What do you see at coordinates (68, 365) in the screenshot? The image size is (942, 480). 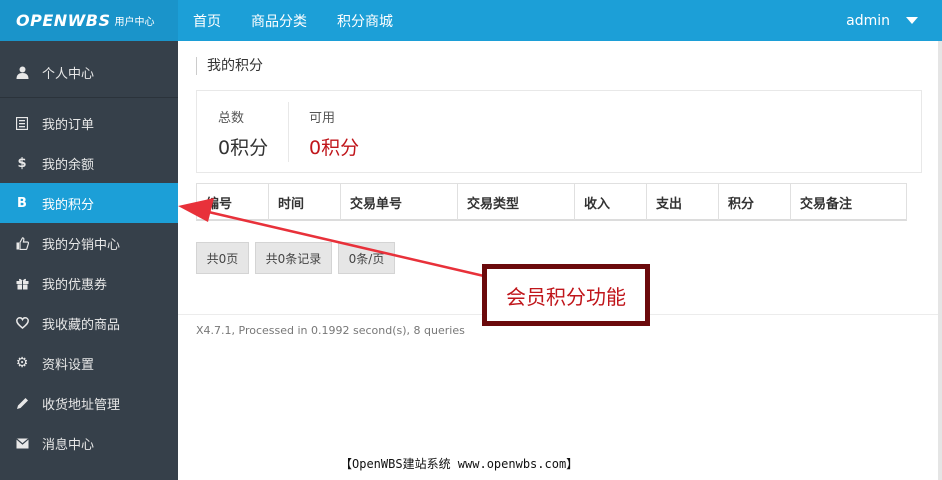 I see `sidebar-item-label: 资料设置` at bounding box center [68, 365].